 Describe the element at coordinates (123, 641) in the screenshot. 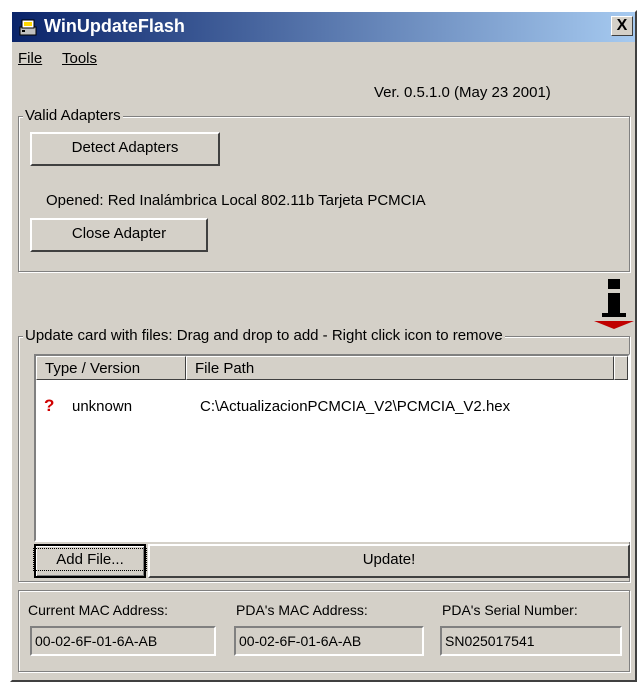

I see `current-mac-field: 00-02-6F-01-6A-AB` at that location.